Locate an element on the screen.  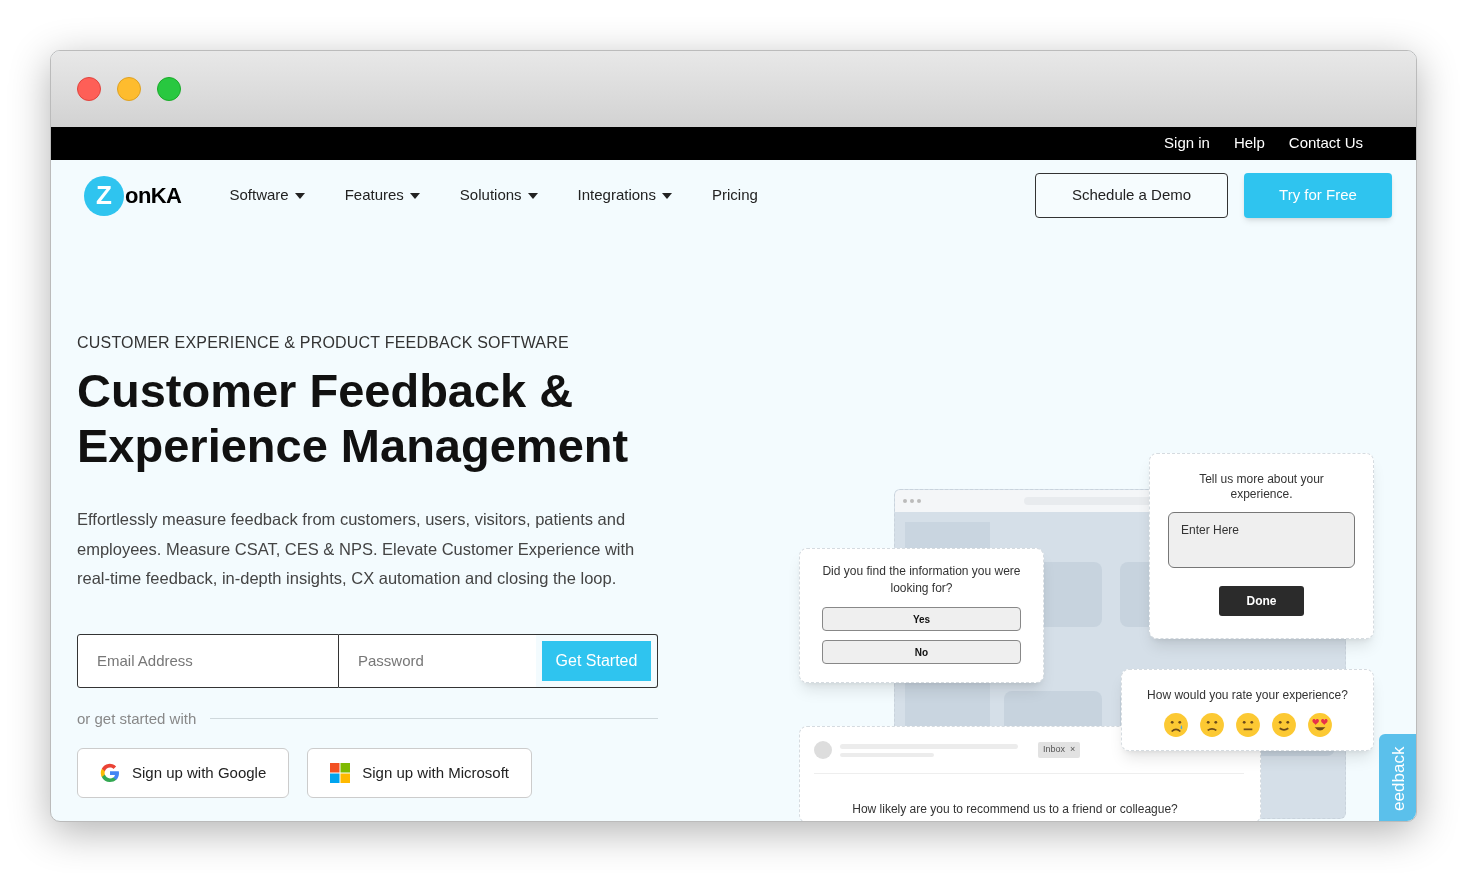
nav-item: Solutions is located at coordinates (498, 195).